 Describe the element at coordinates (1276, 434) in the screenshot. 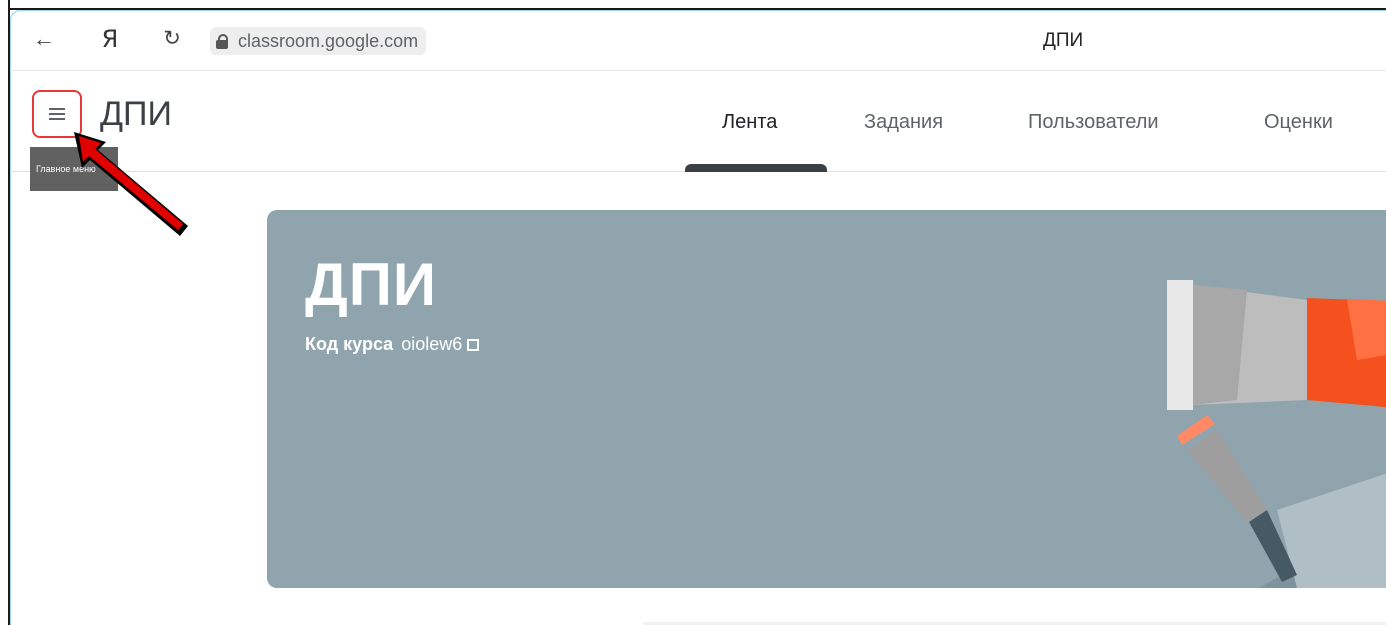

I see `paint-tube-brush-illustration` at that location.